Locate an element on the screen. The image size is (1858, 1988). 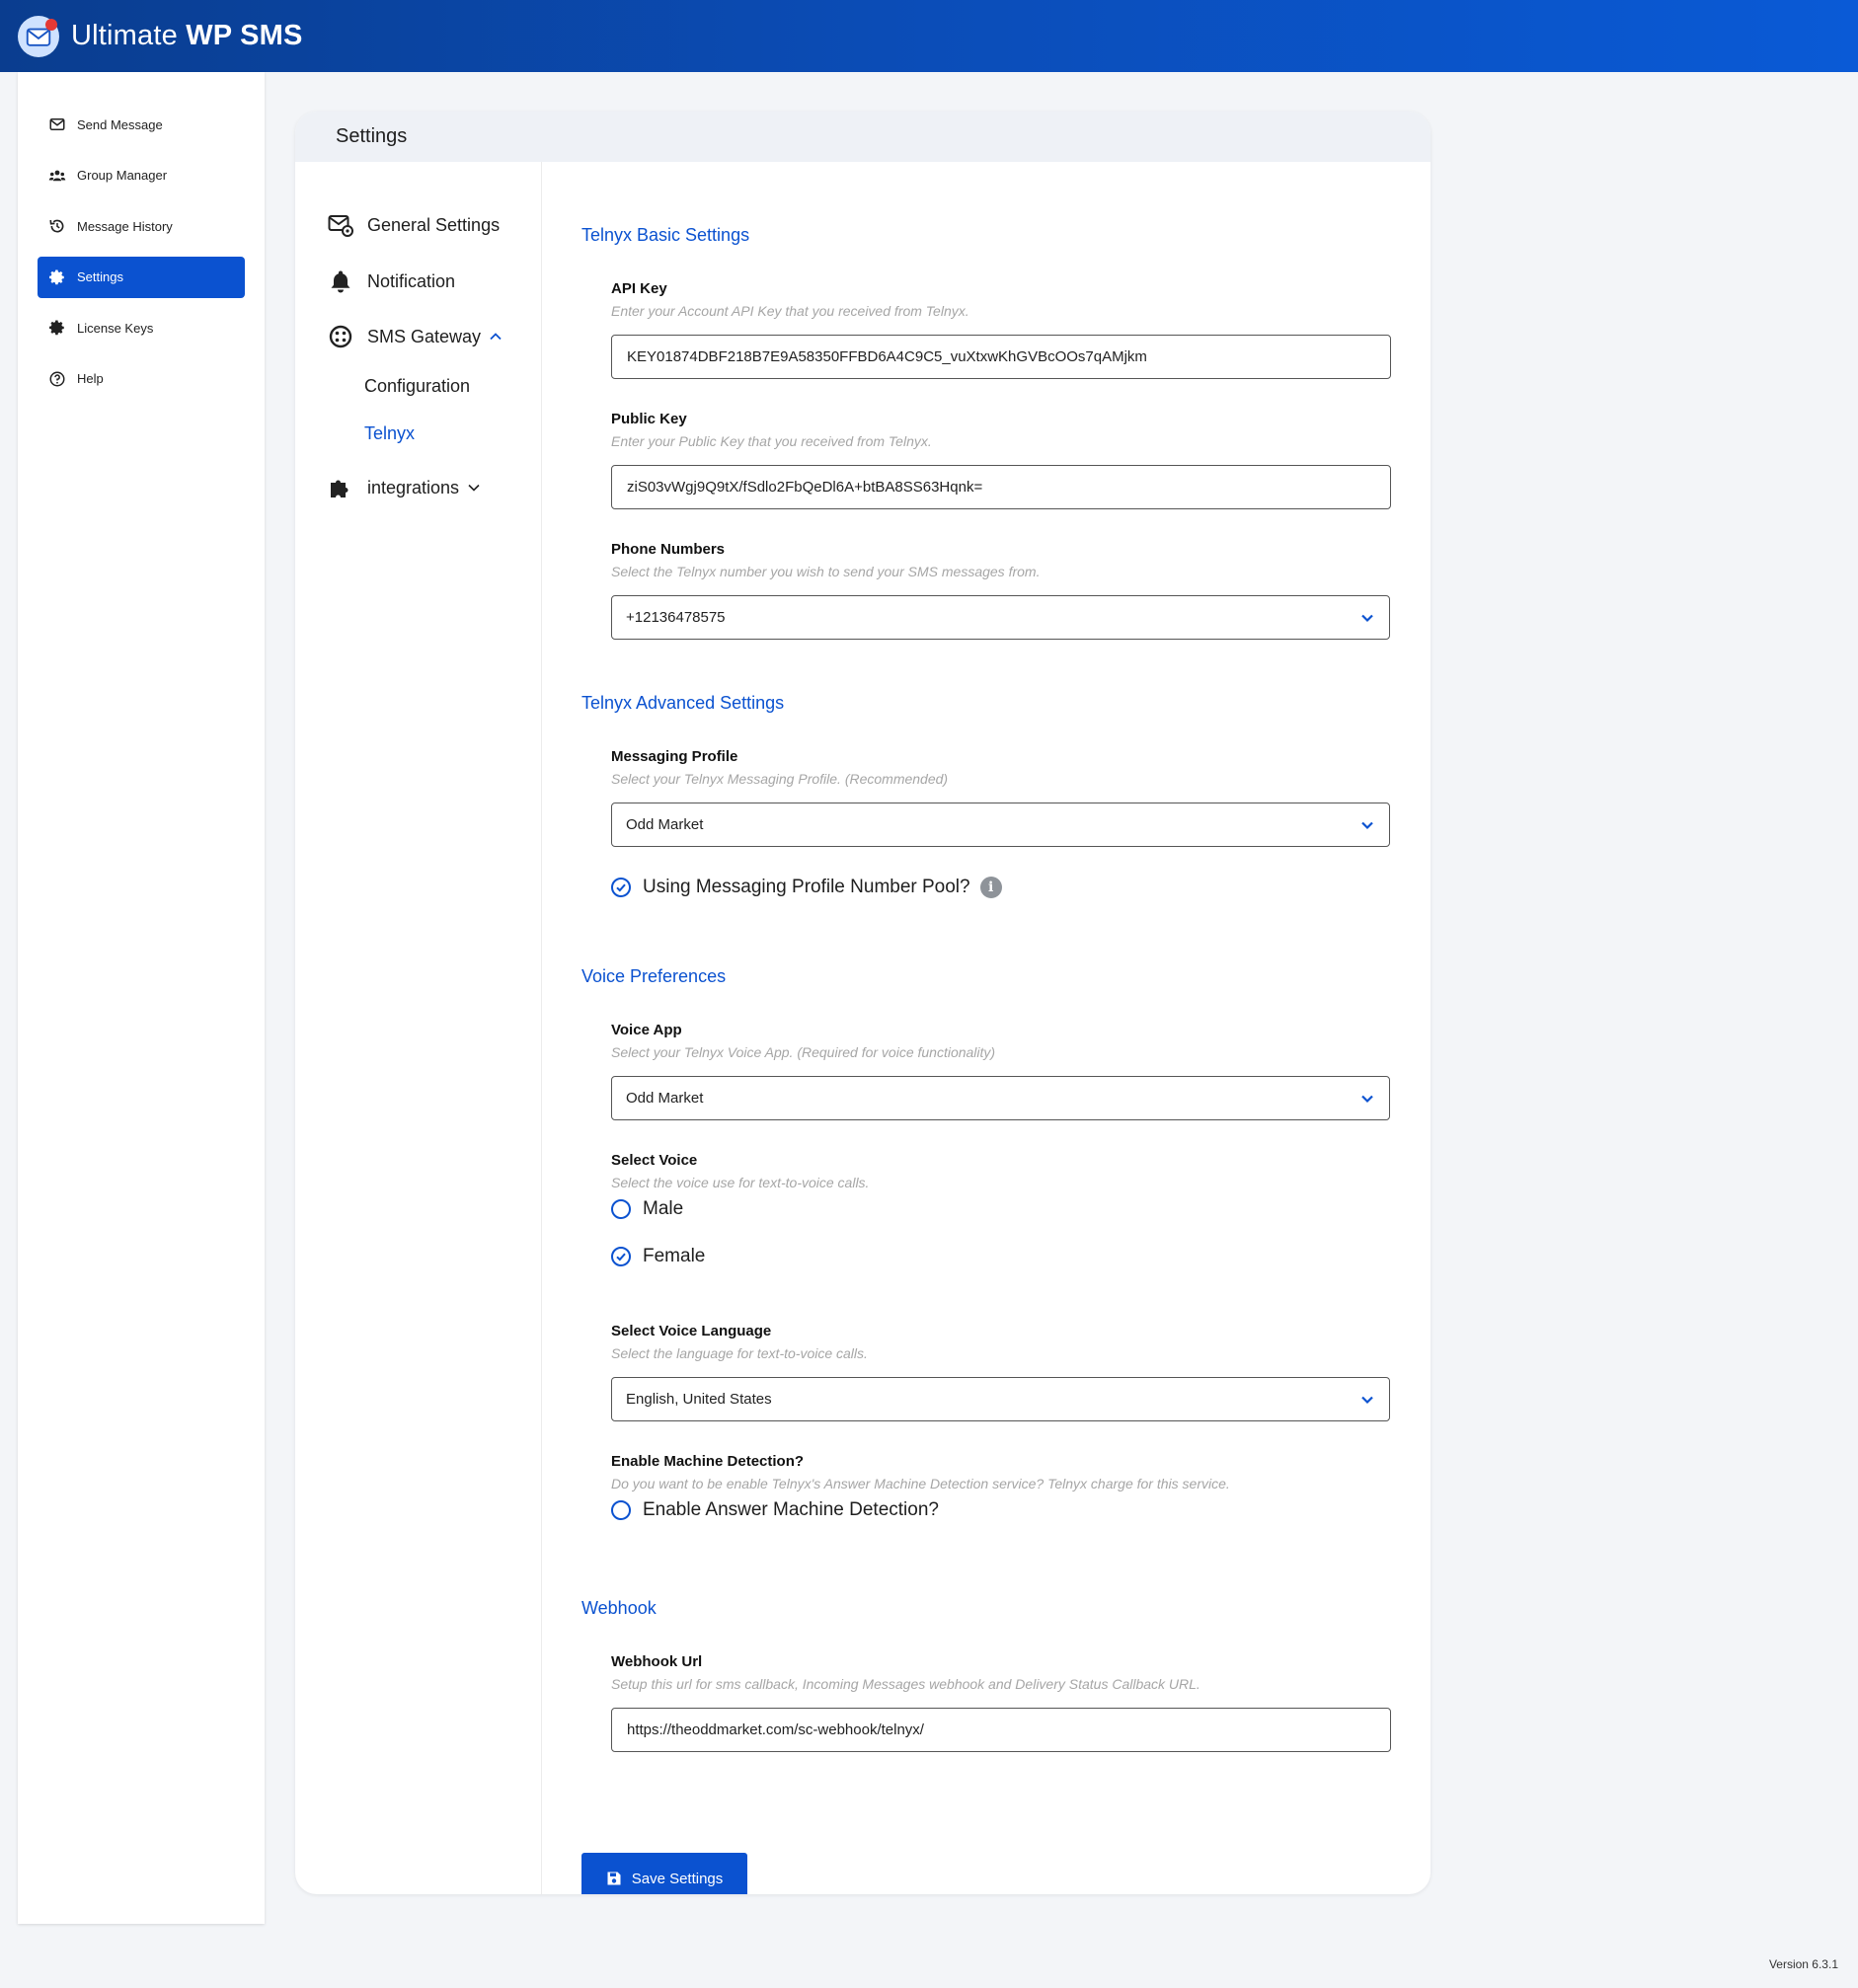
api-key-input is located at coordinates (1001, 357).